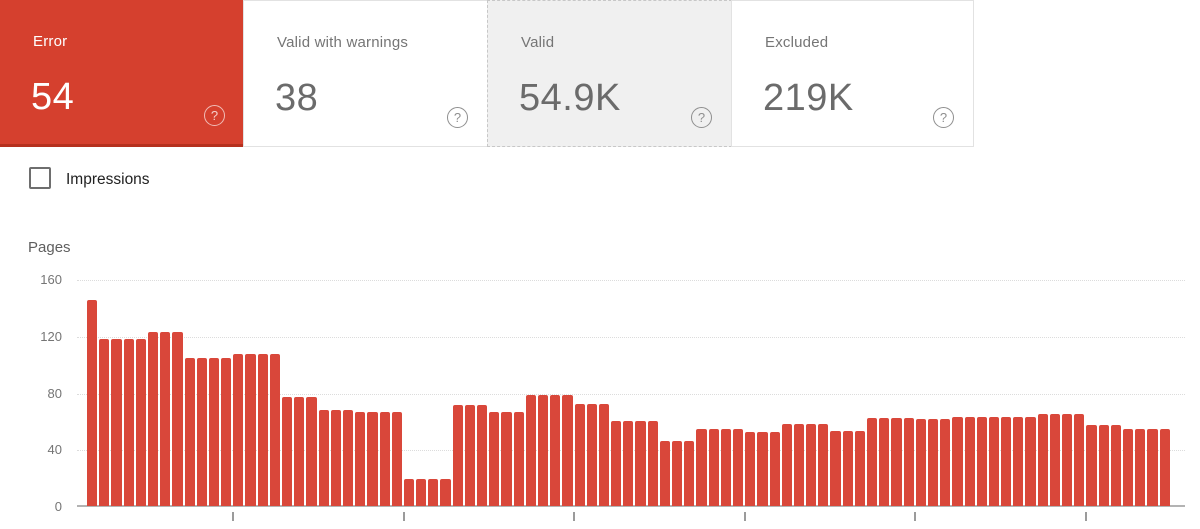  Describe the element at coordinates (609, 73) in the screenshot. I see `card-valid: Valid 54.9K ?` at that location.